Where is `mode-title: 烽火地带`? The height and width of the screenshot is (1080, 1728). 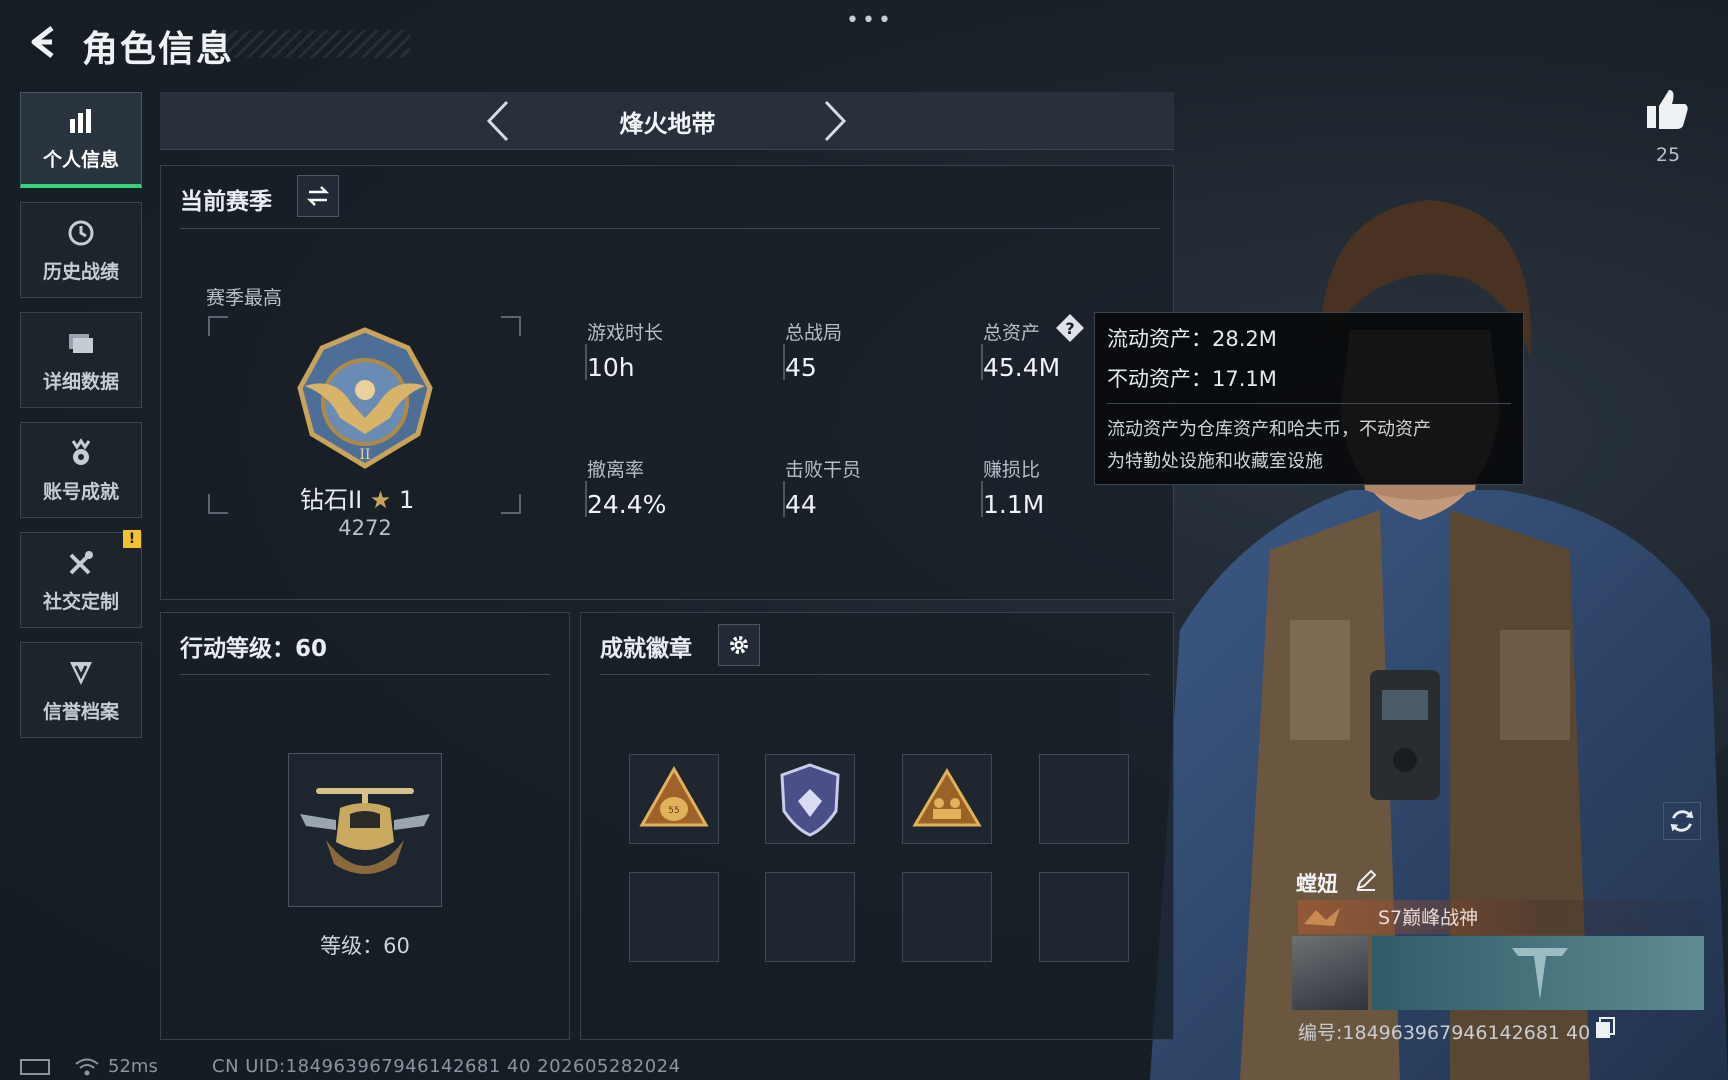 mode-title: 烽火地带 is located at coordinates (667, 124).